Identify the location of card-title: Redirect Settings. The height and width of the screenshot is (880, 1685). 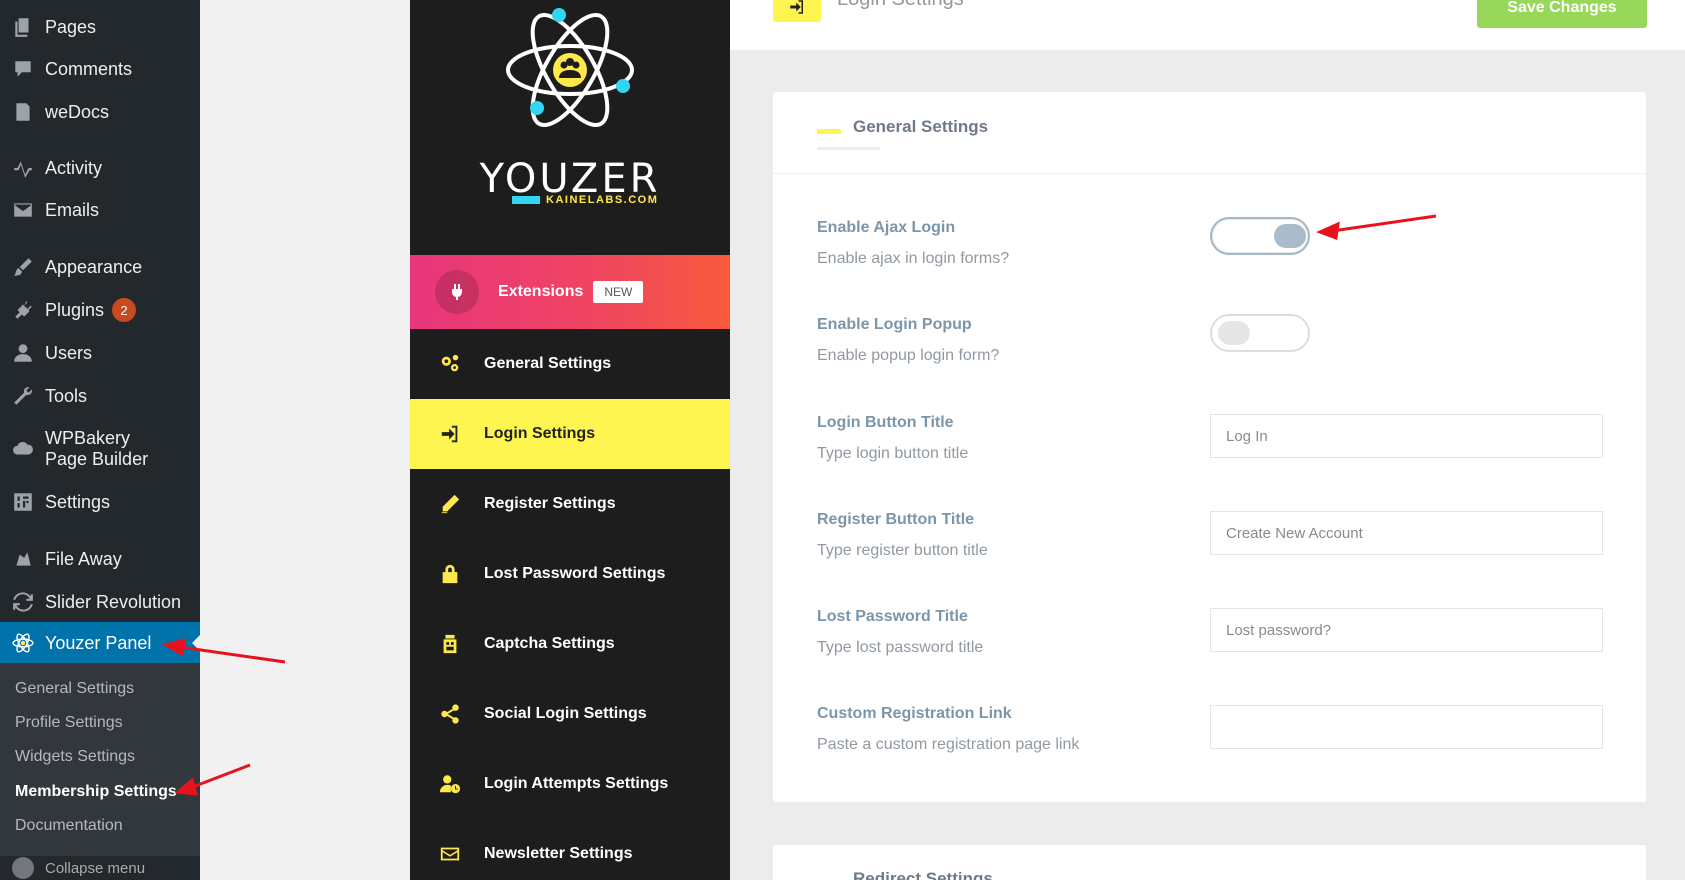
(923, 874).